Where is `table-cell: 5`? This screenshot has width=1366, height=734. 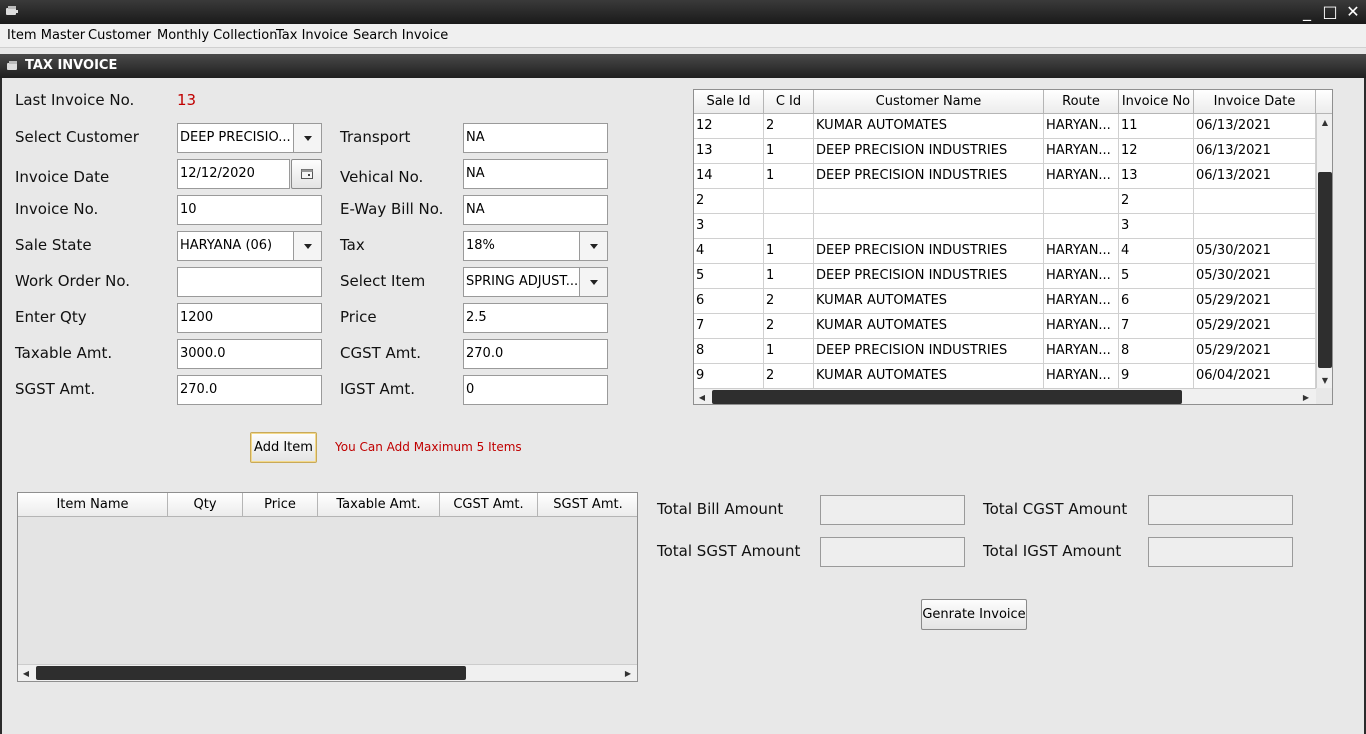
table-cell: 5 is located at coordinates (1156, 276).